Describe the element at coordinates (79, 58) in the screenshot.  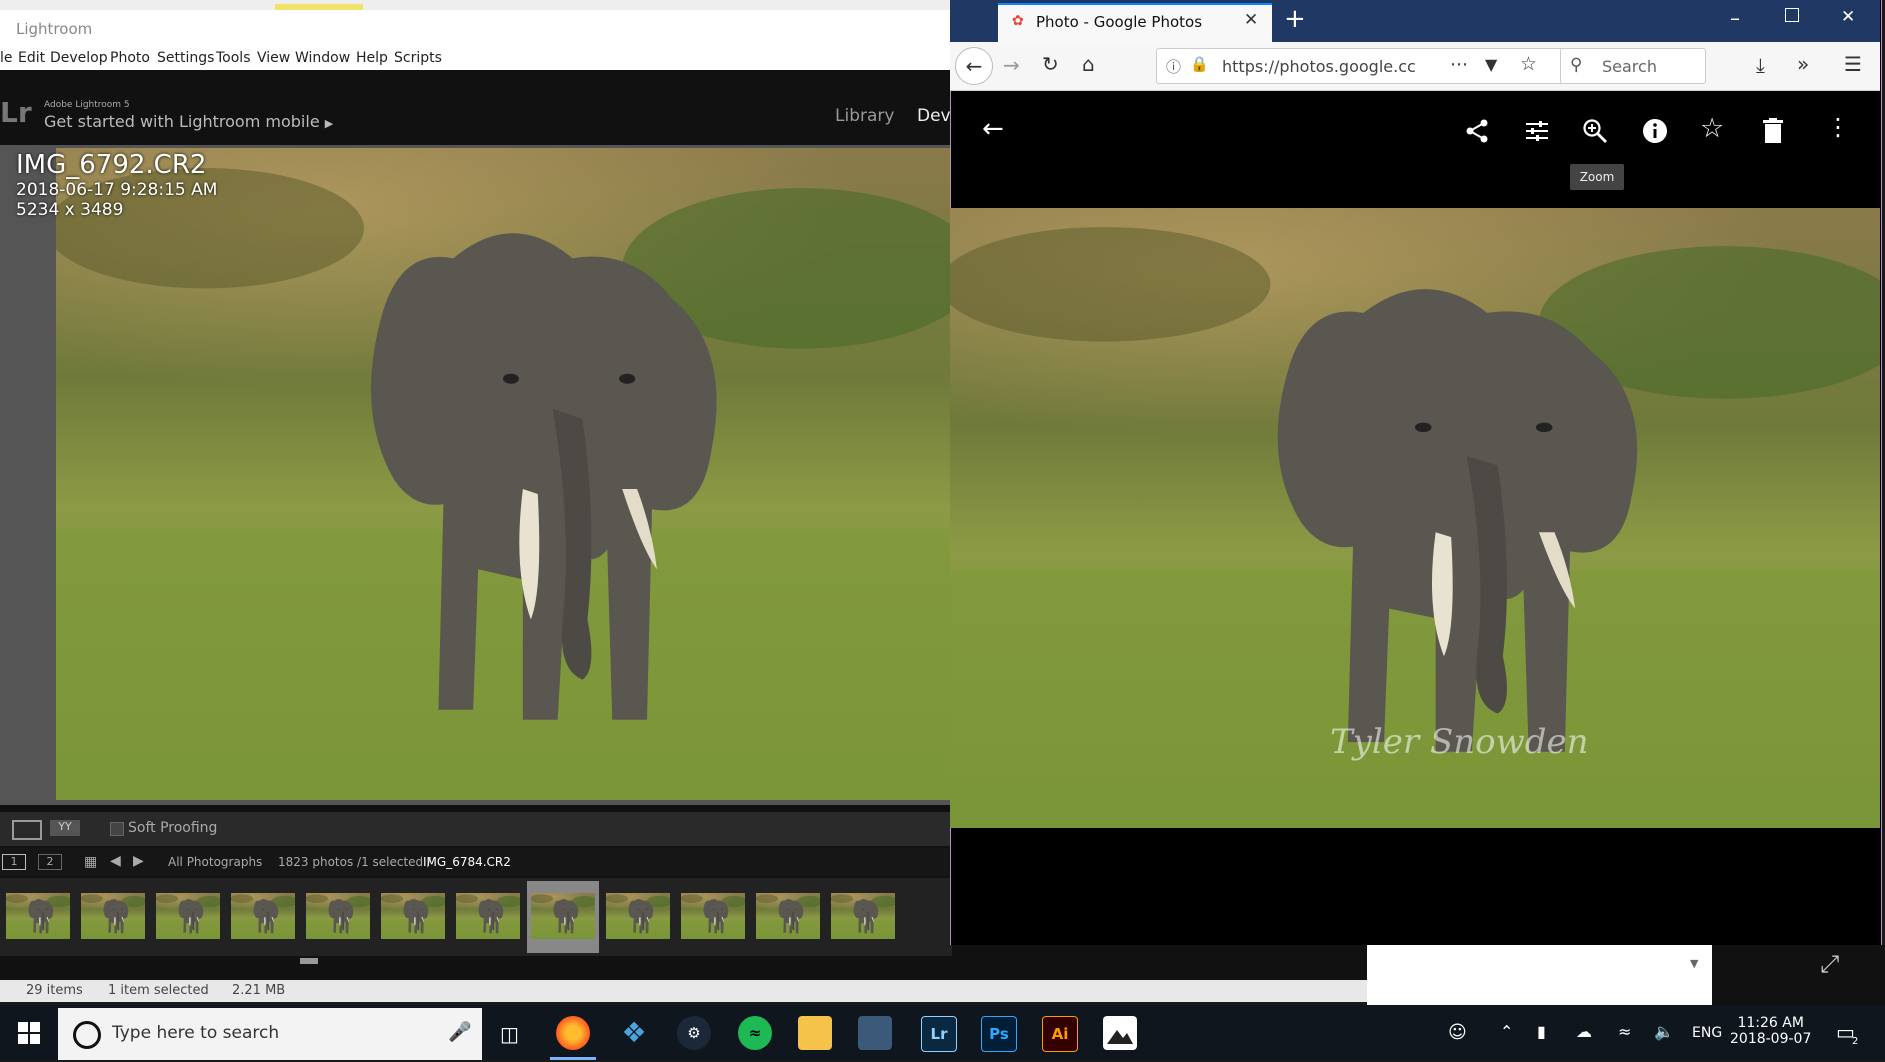
I see `menu-develop: Develop` at that location.